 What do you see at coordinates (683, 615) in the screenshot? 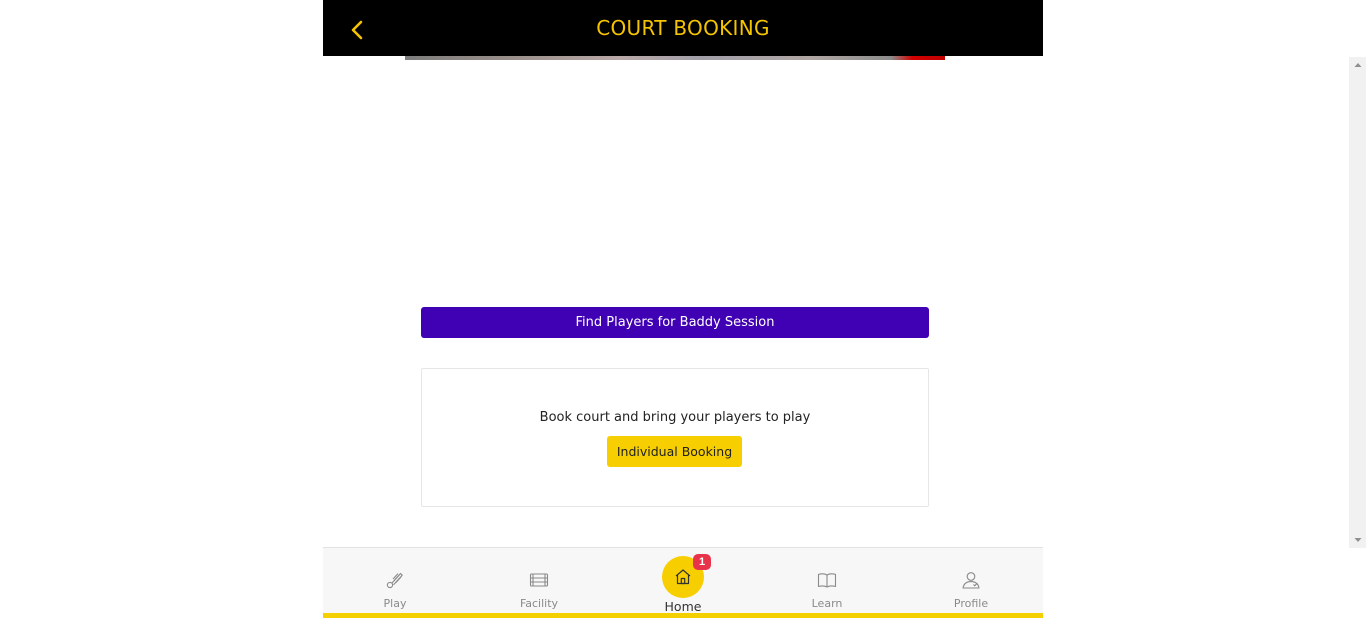
I see `bottom-accent-bar` at bounding box center [683, 615].